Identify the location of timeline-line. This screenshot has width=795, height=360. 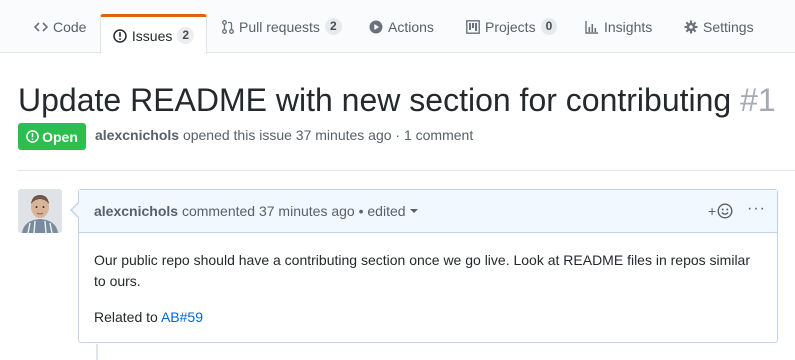
(97, 352).